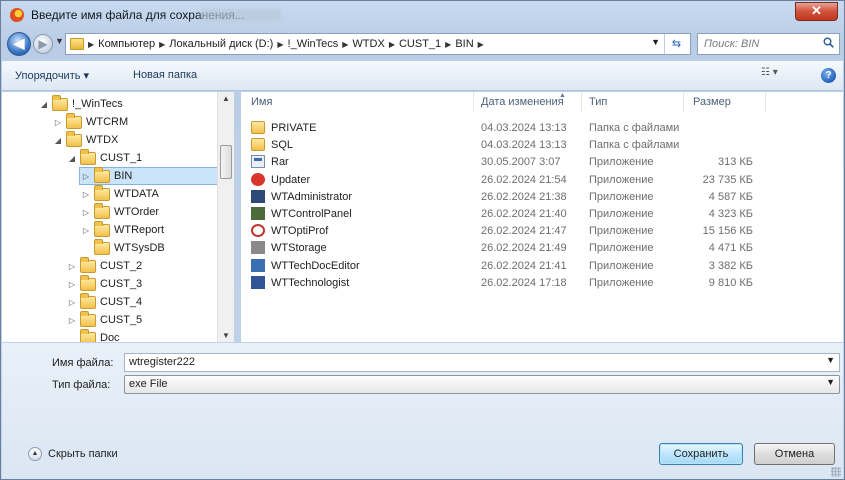 The height and width of the screenshot is (480, 845). Describe the element at coordinates (482, 362) in the screenshot. I see `filename-input: wtregister222 ▼` at that location.